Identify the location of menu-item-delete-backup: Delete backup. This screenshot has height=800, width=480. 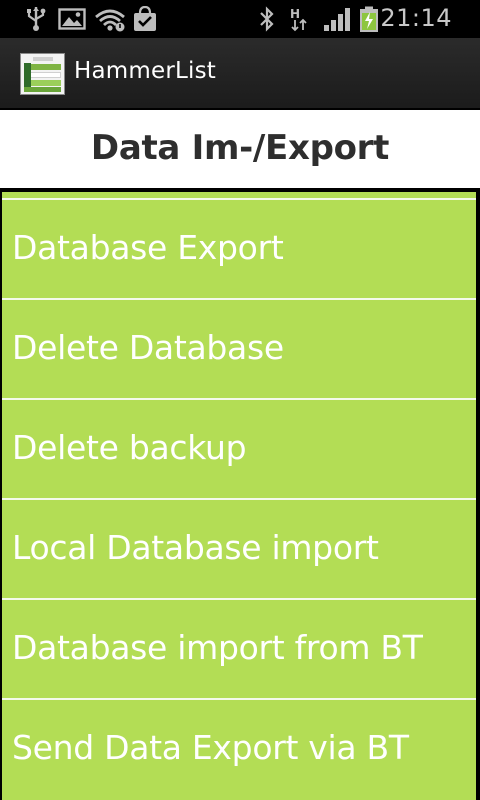
(239, 449).